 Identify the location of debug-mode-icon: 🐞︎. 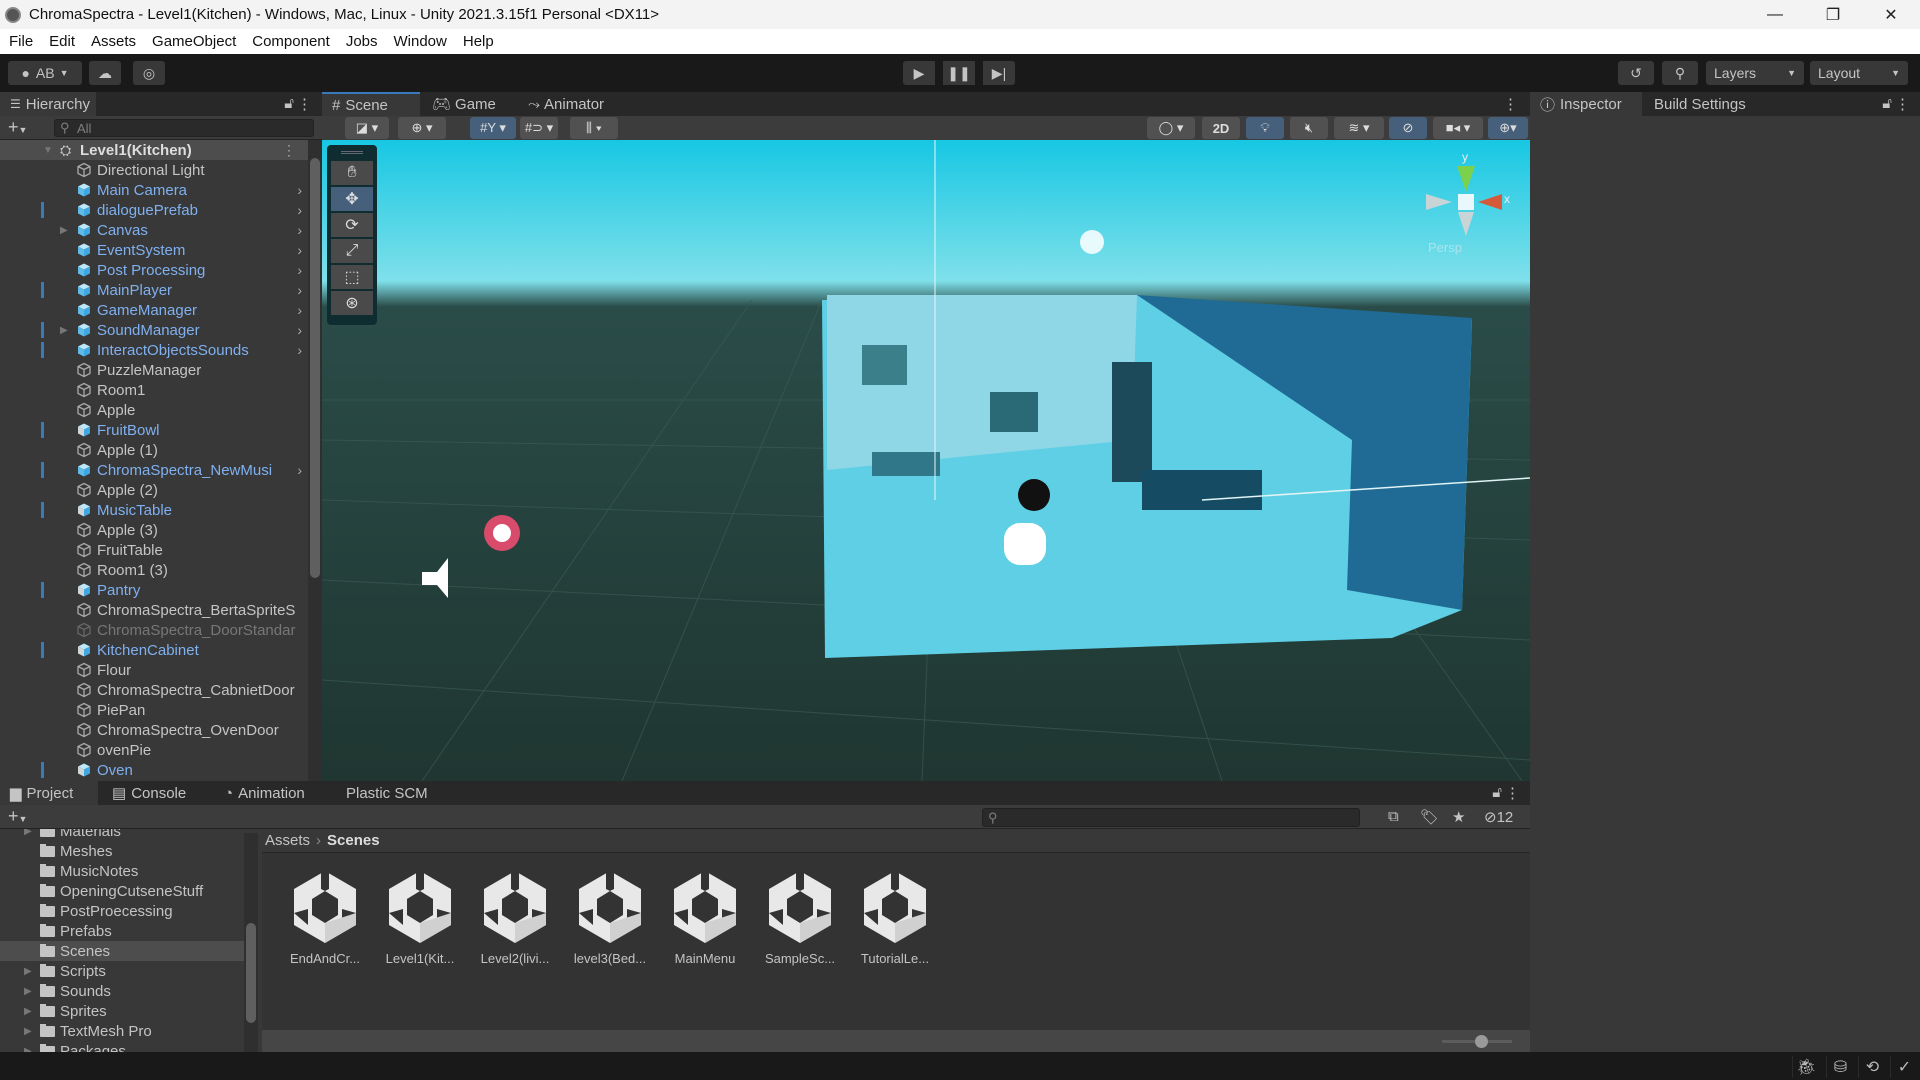
(1806, 1067).